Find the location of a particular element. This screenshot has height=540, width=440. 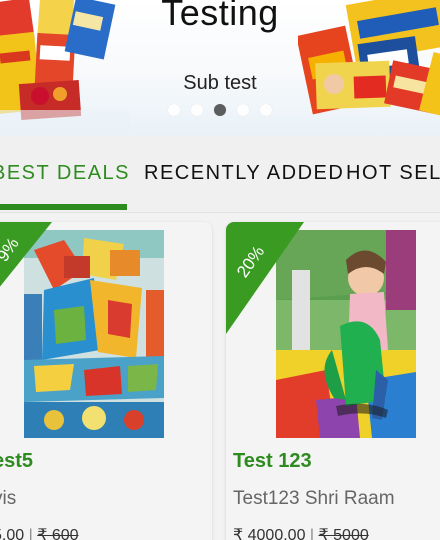

carousel-dot-active is located at coordinates (220, 110).